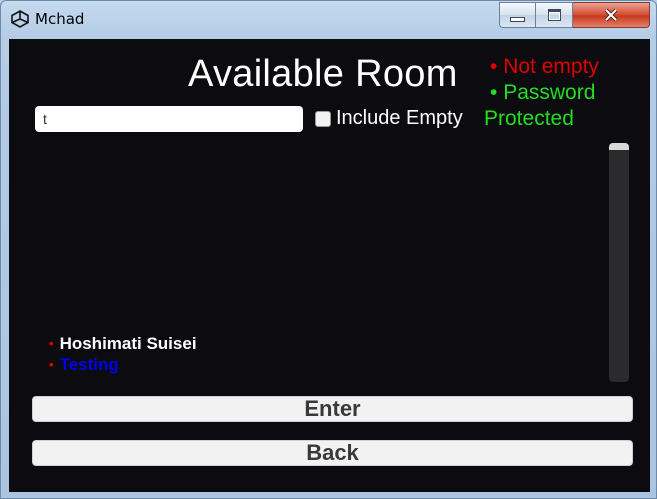 The width and height of the screenshot is (657, 499). Describe the element at coordinates (60, 19) in the screenshot. I see `window-title: Mchad` at that location.